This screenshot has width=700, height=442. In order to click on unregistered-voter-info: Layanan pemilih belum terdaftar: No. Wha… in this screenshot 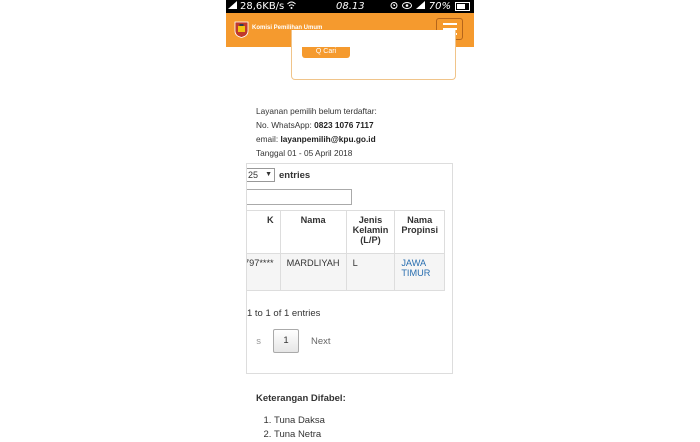, I will do `click(316, 132)`.